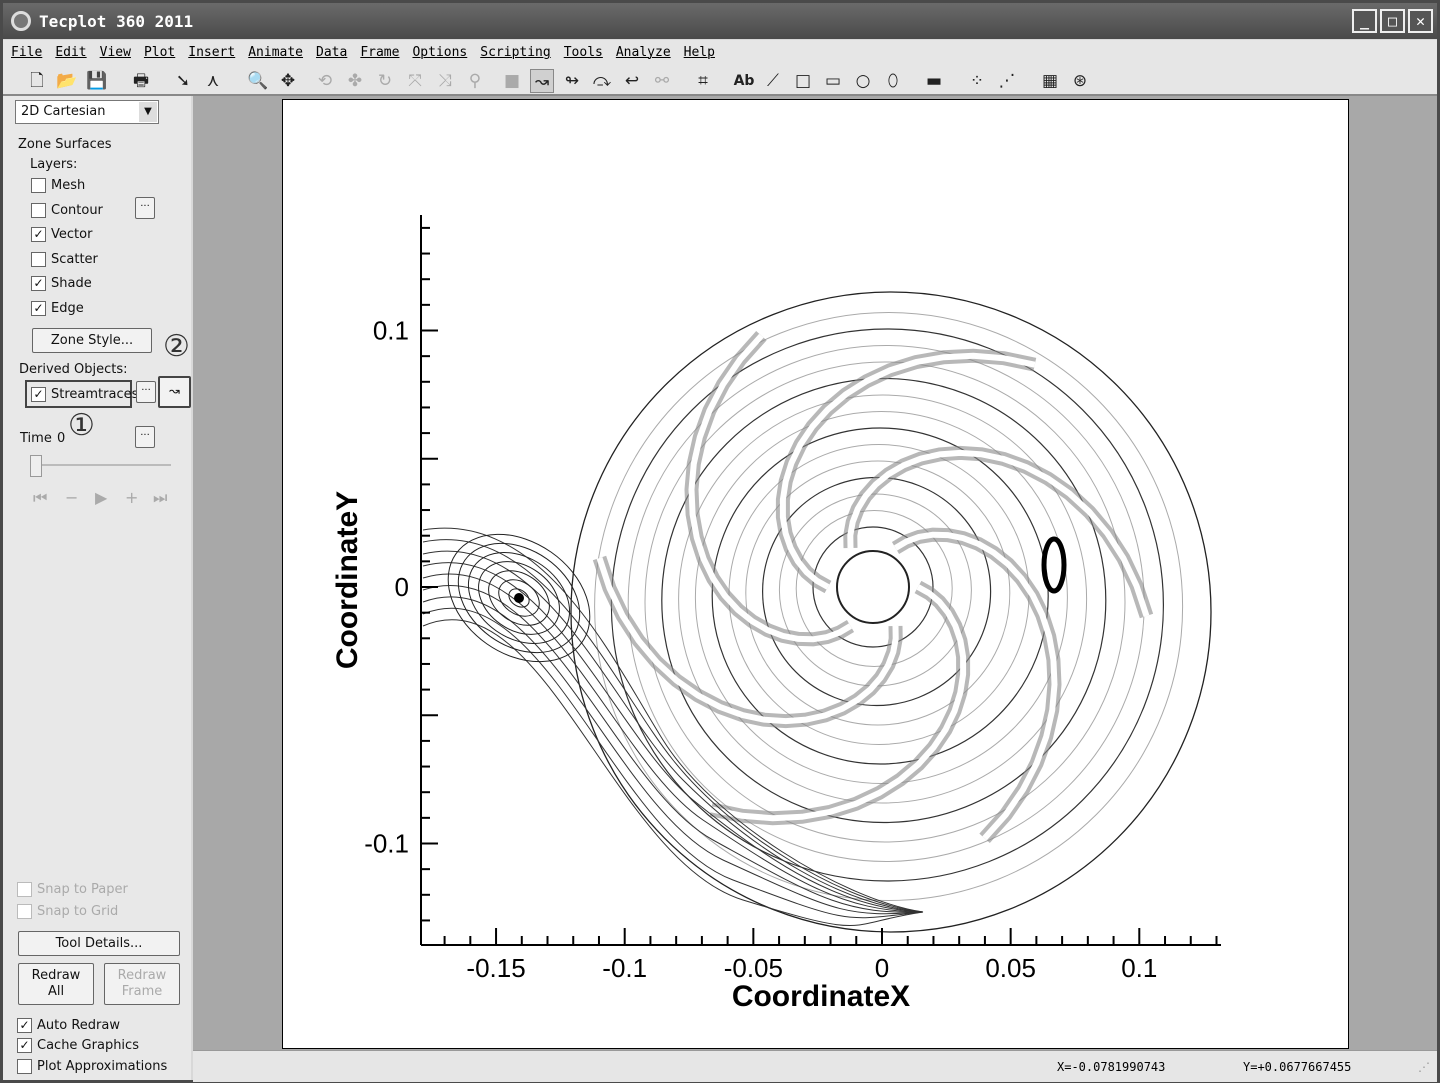 This screenshot has height=1083, width=1440. I want to click on last-frame-icon: ⏭, so click(160, 498).